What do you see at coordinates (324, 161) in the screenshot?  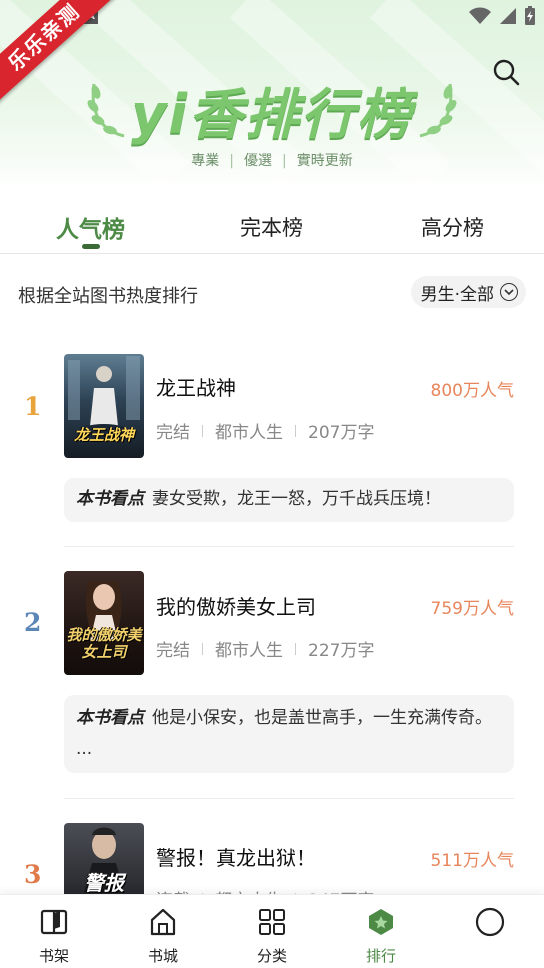 I see `subtitle-item: 實時更新` at bounding box center [324, 161].